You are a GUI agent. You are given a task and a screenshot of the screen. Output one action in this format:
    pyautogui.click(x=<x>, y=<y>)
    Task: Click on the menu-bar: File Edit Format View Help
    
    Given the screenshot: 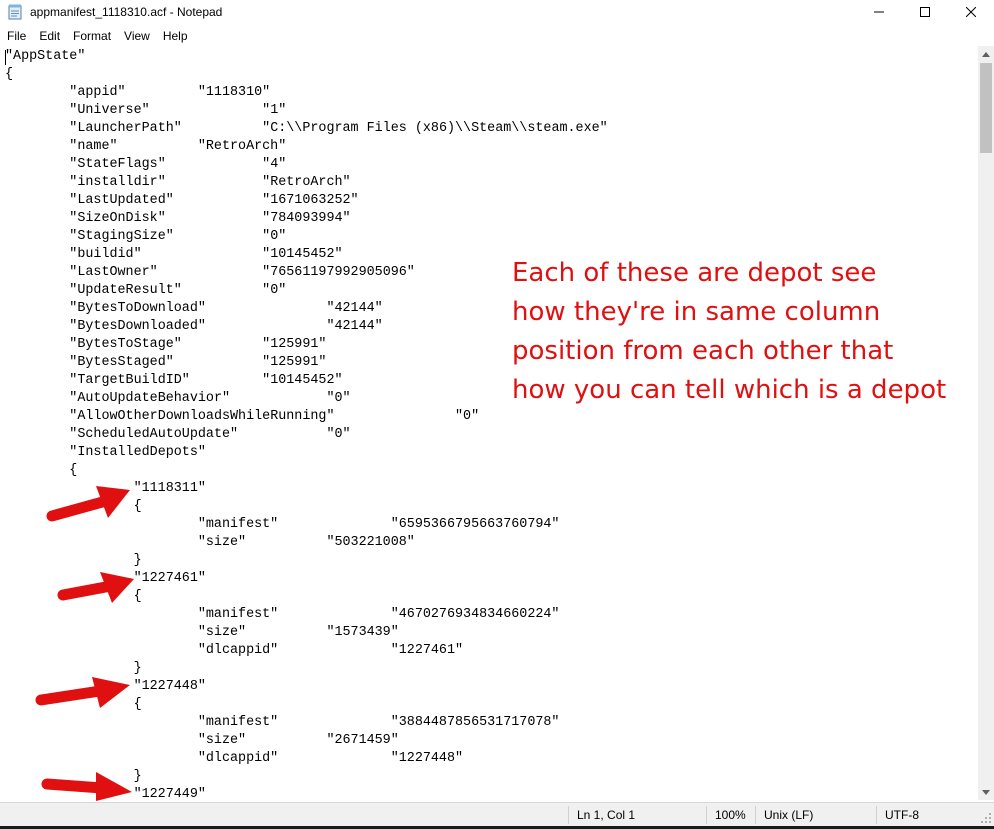 What is the action you would take?
    pyautogui.click(x=497, y=36)
    